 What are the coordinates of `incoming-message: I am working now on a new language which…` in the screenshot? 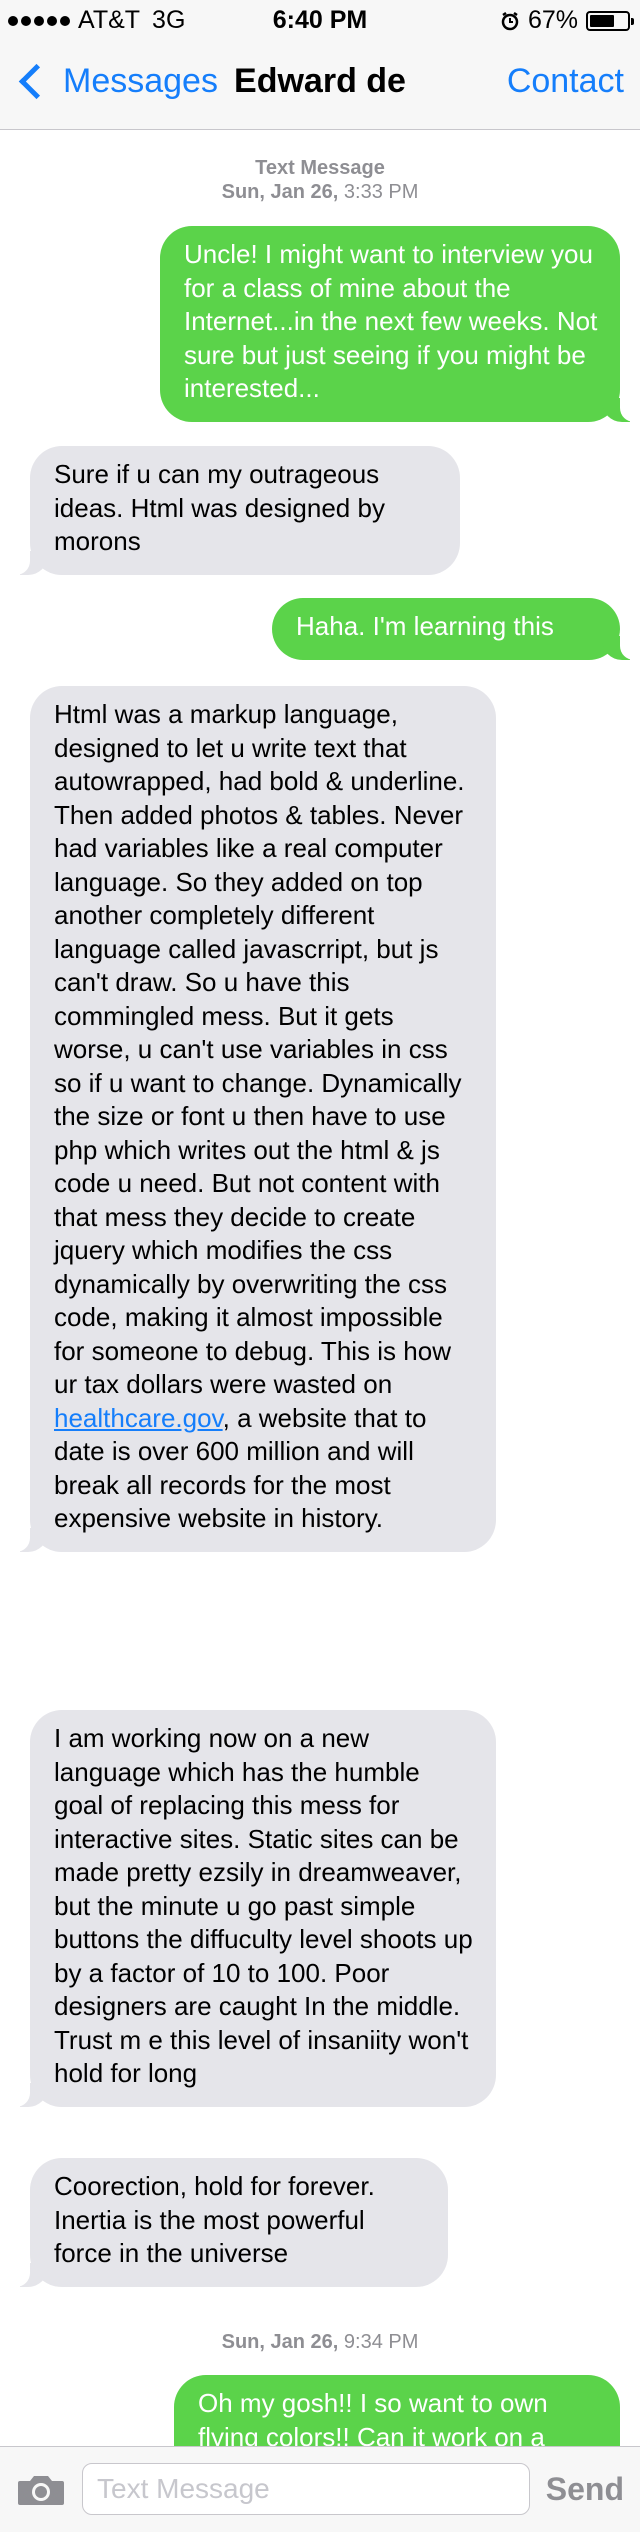 It's located at (252, 1908).